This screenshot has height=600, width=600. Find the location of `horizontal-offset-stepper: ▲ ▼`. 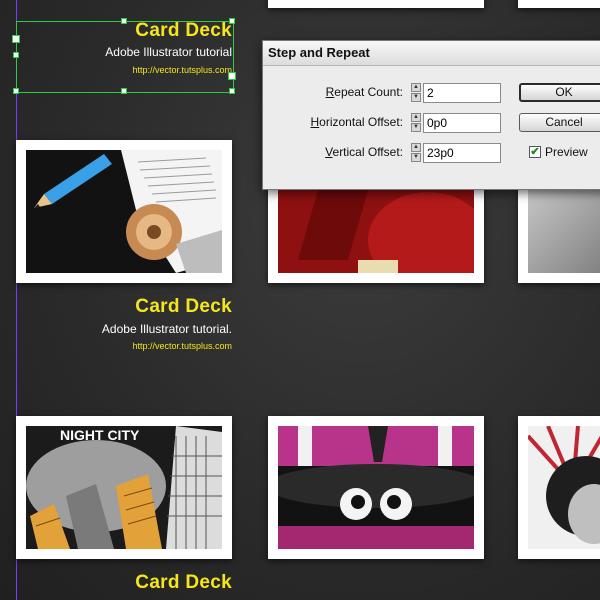

horizontal-offset-stepper: ▲ ▼ is located at coordinates (416, 123).